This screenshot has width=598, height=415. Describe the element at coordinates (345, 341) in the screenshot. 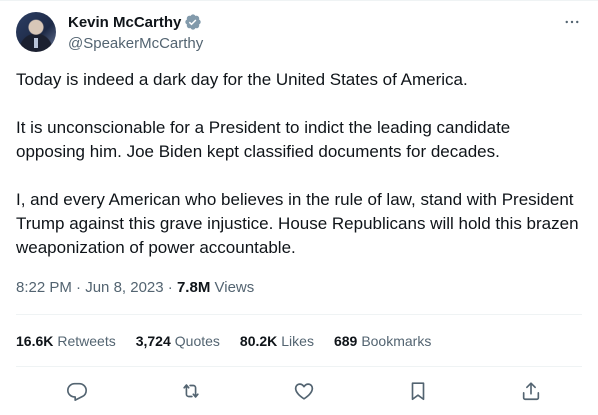

I see `bookmarks-count: 689` at that location.